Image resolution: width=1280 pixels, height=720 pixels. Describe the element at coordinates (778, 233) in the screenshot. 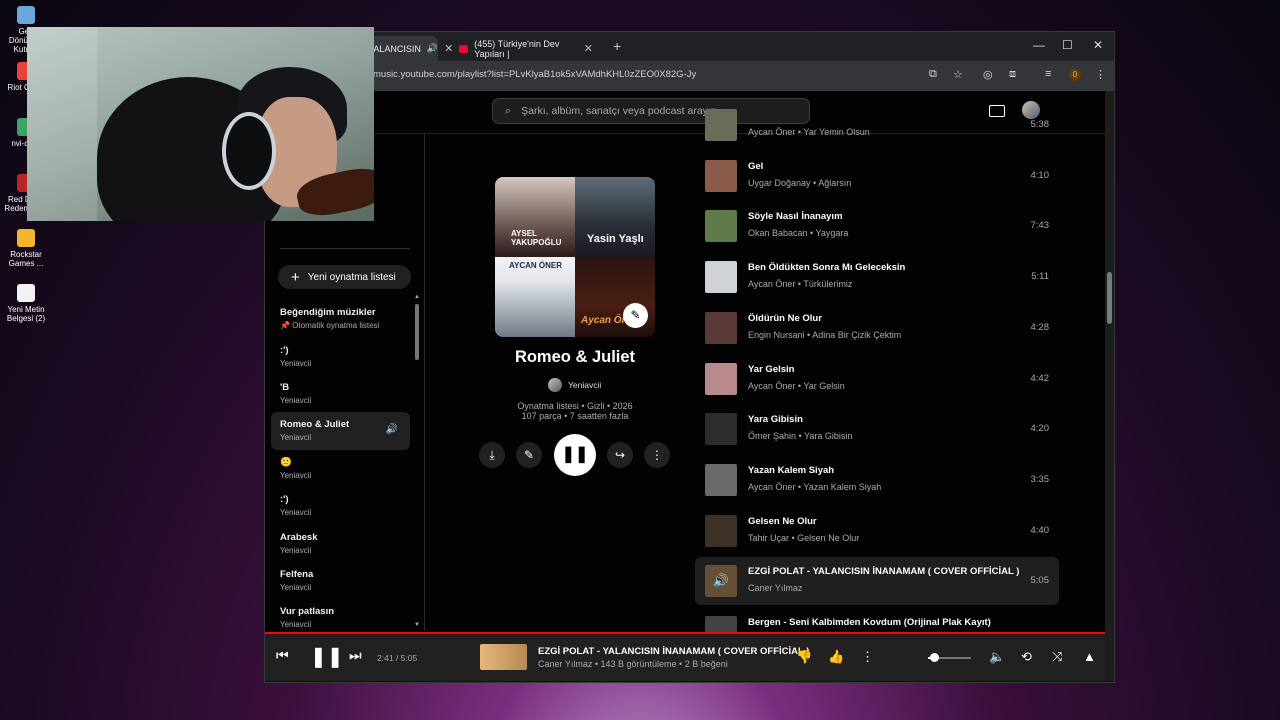

I see `track-artist: Okan Babacan` at that location.